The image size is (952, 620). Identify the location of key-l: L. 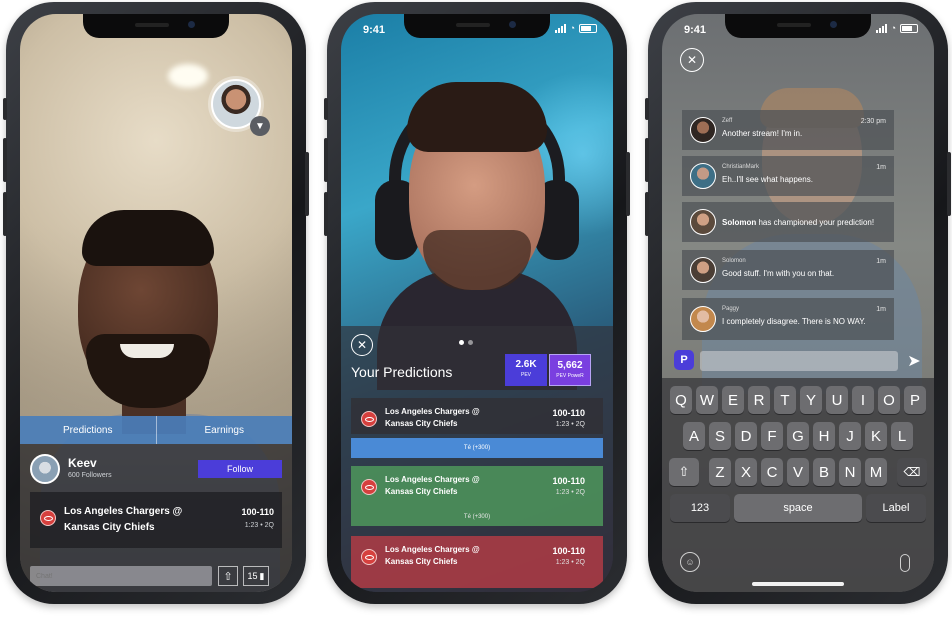
(902, 436).